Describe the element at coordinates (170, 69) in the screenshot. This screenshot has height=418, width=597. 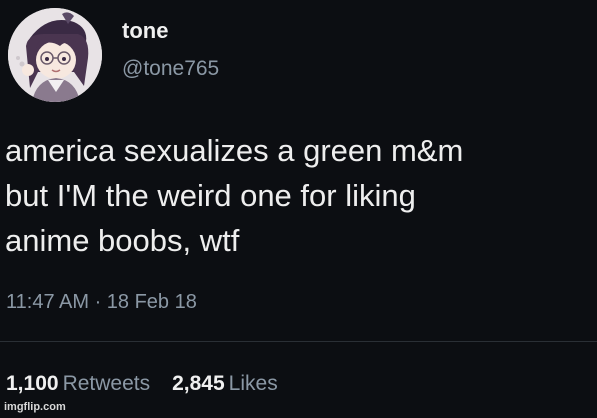
I see `user-handle: @tone765` at that location.